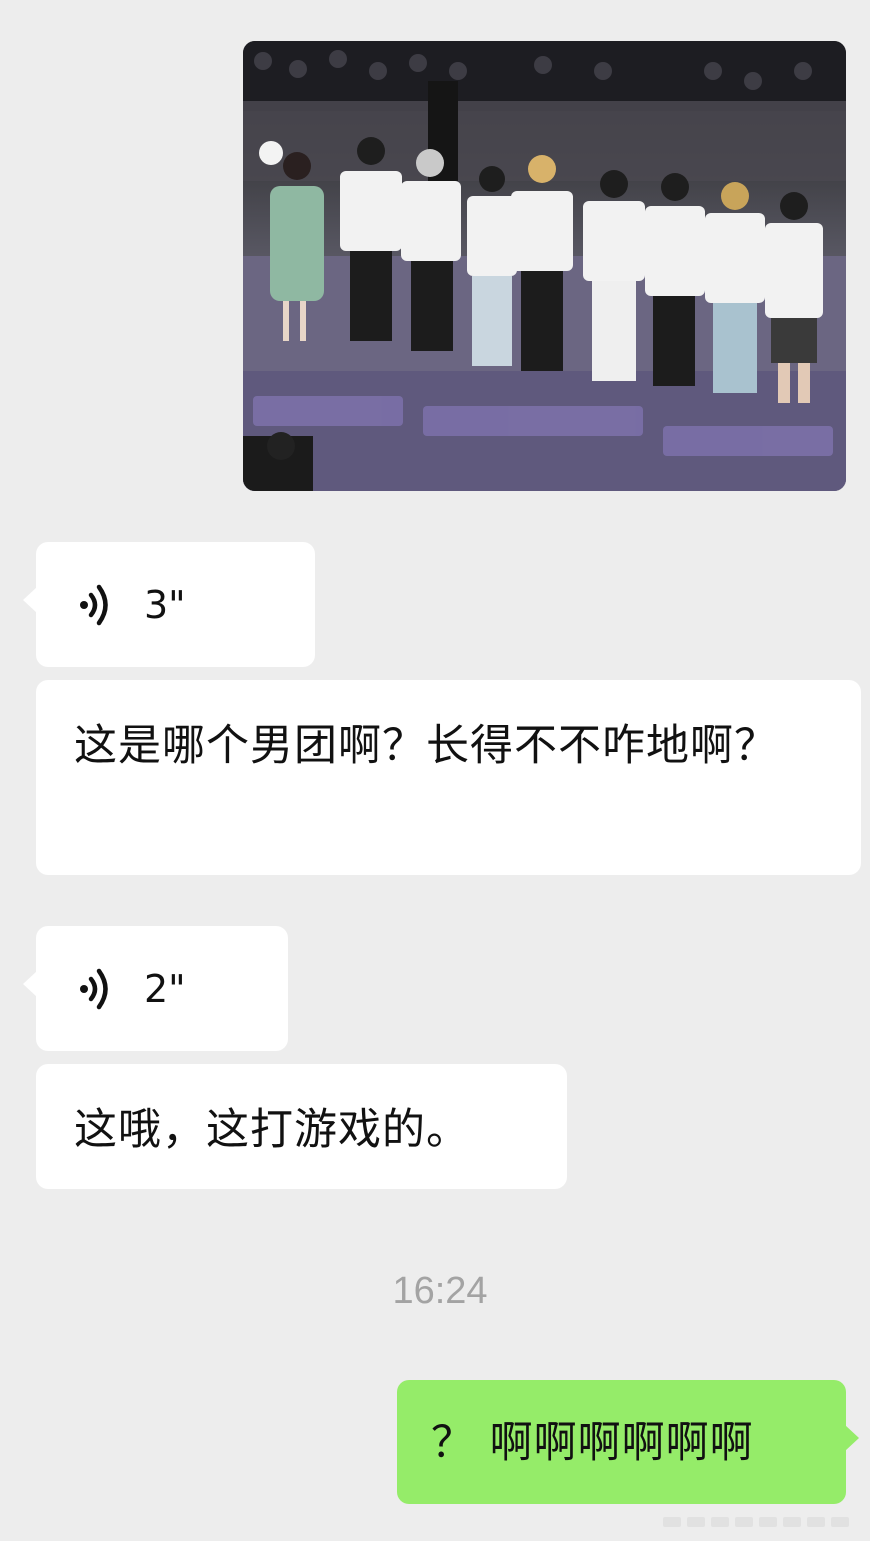 The image size is (870, 1541). Describe the element at coordinates (426, 746) in the screenshot. I see `message-text: 这是哪个男团啊？长得不不咋地啊？` at that location.